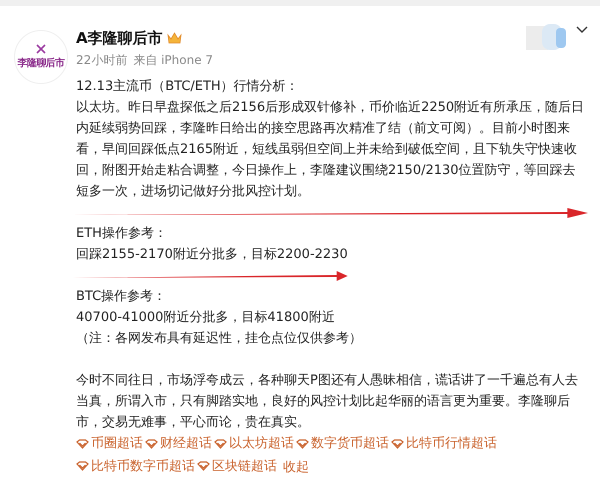 The width and height of the screenshot is (600, 489). What do you see at coordinates (254, 443) in the screenshot?
I see `topic-link: 以太坊超话` at bounding box center [254, 443].